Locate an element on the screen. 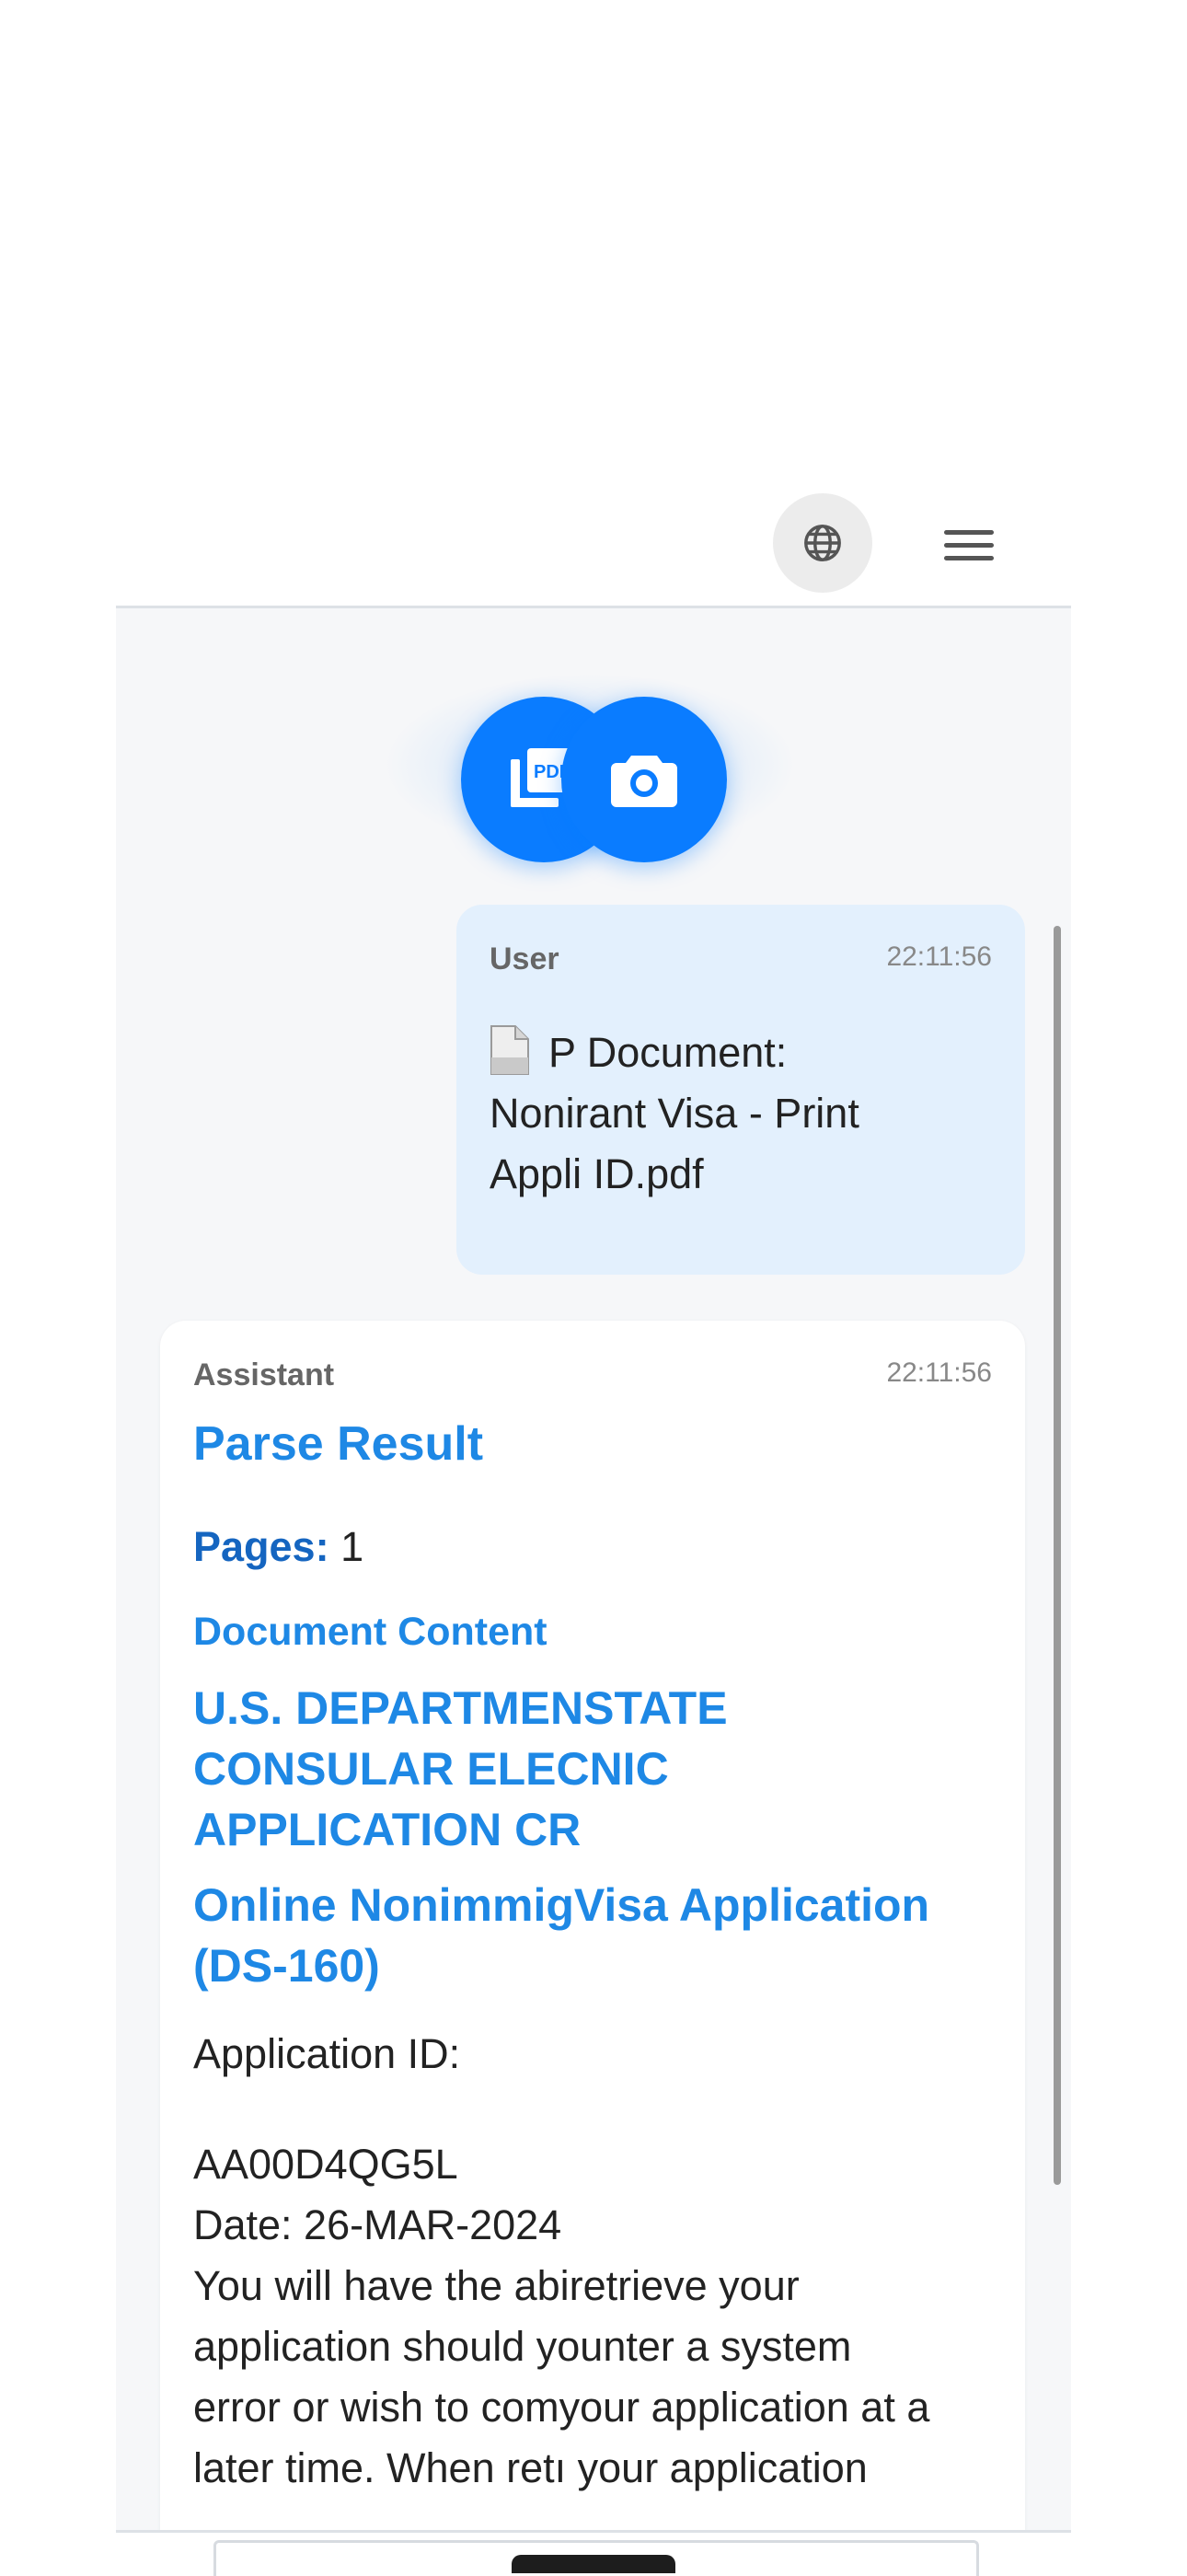 The height and width of the screenshot is (2576, 1187). heading-line: U.S. DEPARTMENSTATE is located at coordinates (460, 1708).